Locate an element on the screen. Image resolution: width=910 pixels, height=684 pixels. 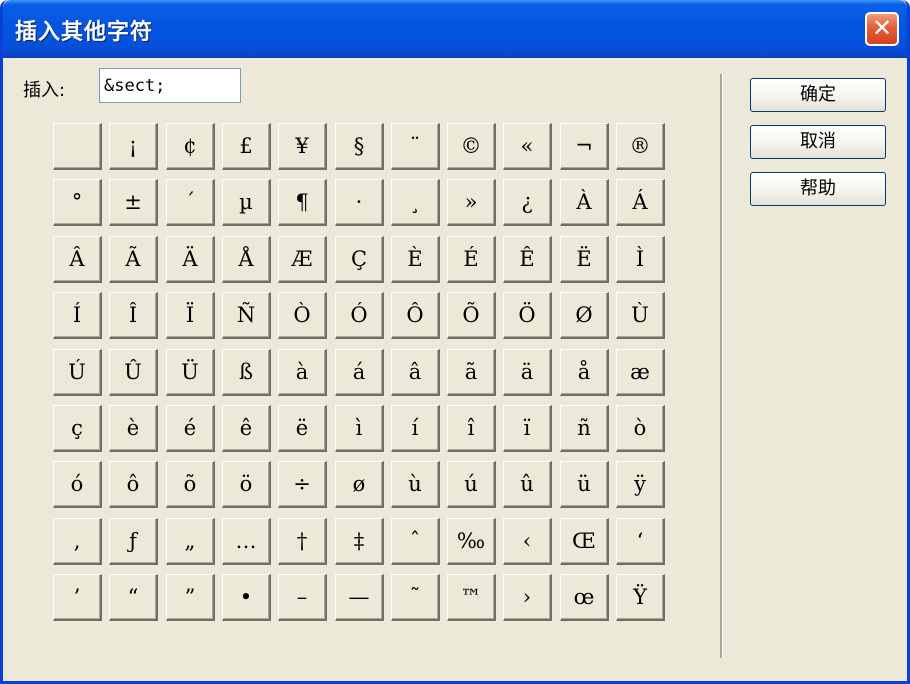
character-cell: Å is located at coordinates (246, 259).